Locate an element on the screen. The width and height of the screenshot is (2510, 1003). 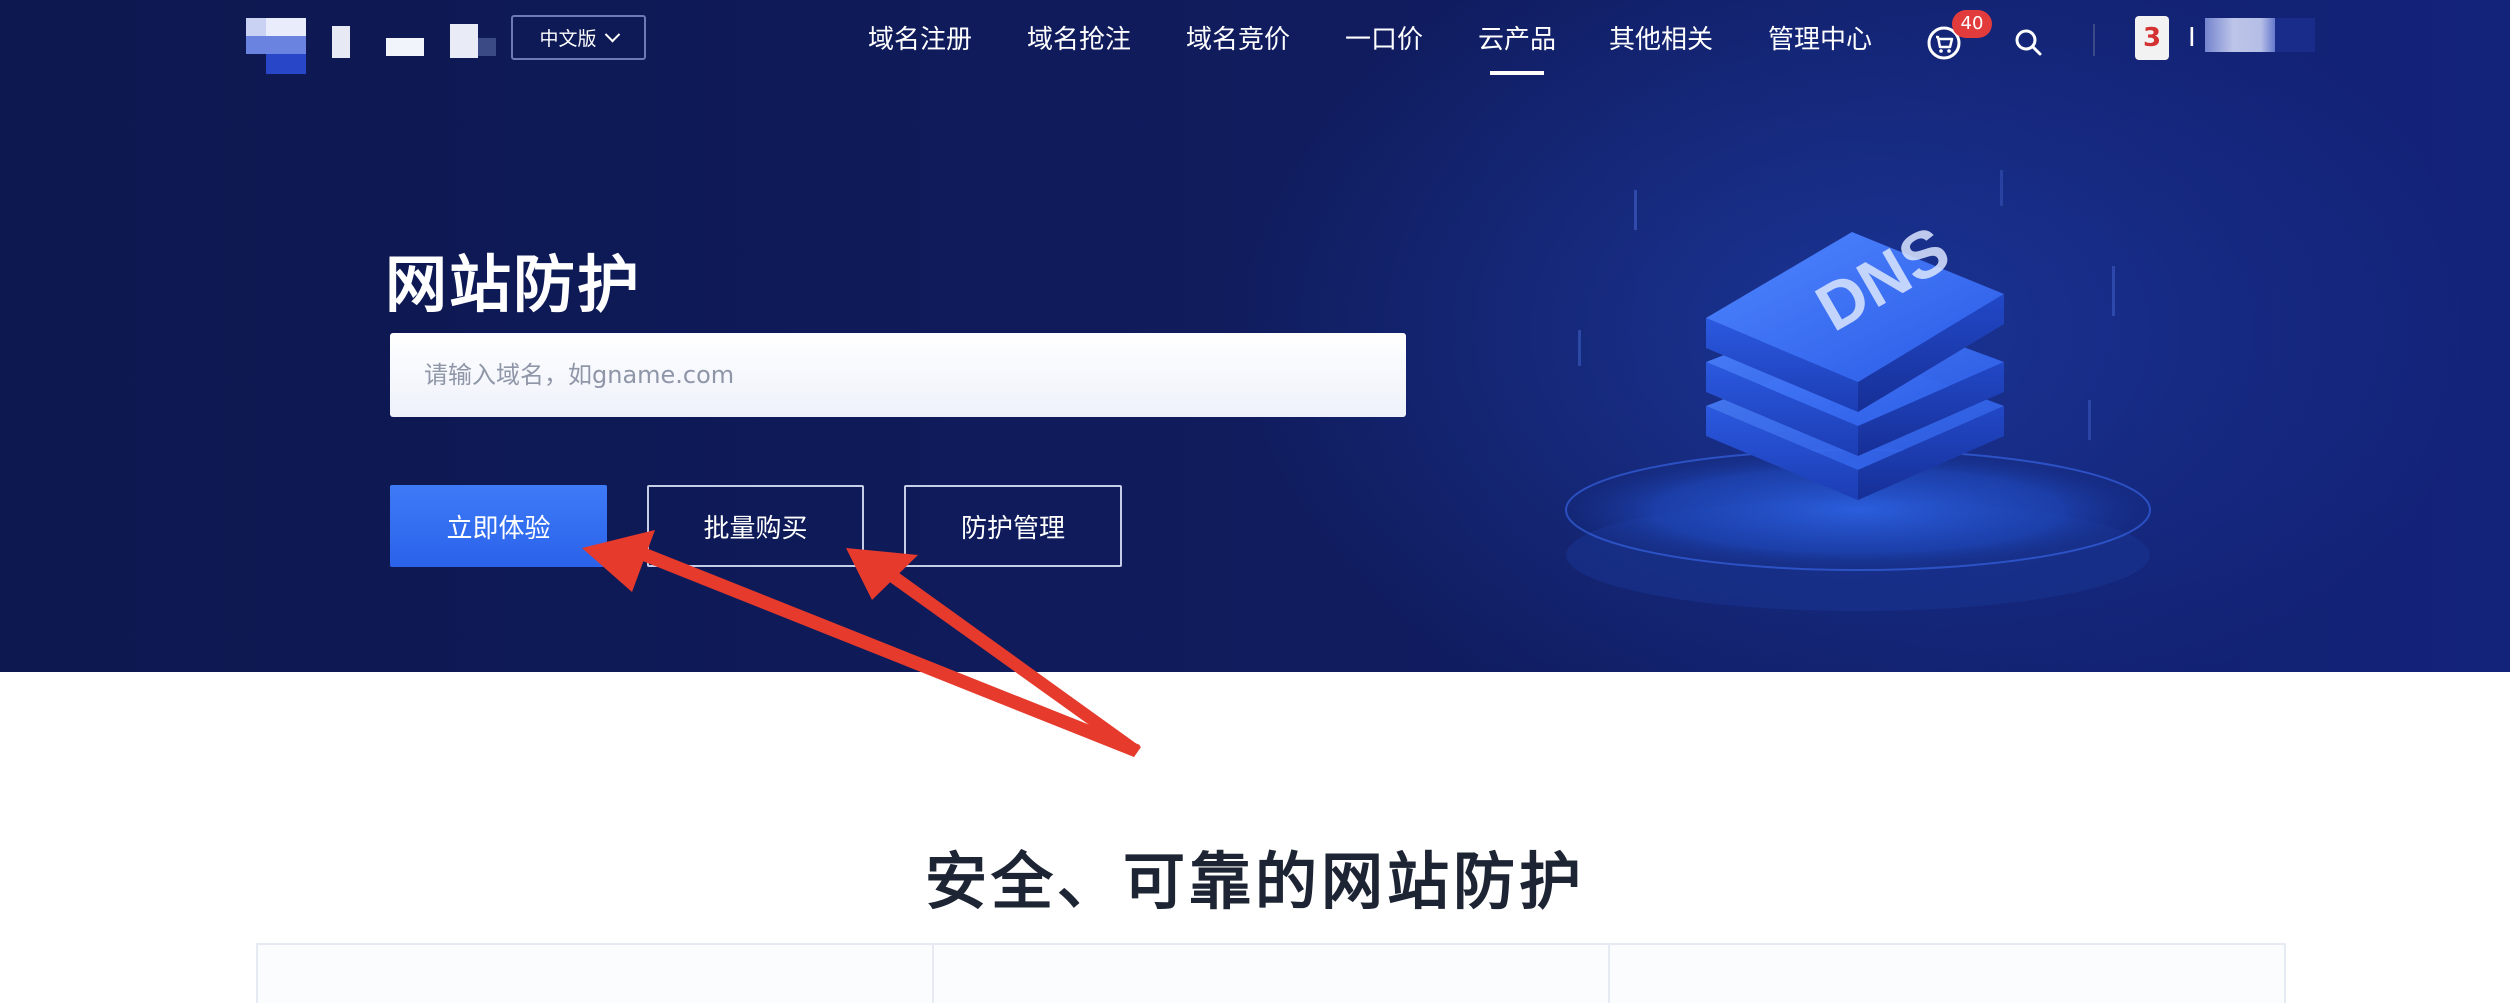
nav-others: 其他相关 is located at coordinates (1661, 40).